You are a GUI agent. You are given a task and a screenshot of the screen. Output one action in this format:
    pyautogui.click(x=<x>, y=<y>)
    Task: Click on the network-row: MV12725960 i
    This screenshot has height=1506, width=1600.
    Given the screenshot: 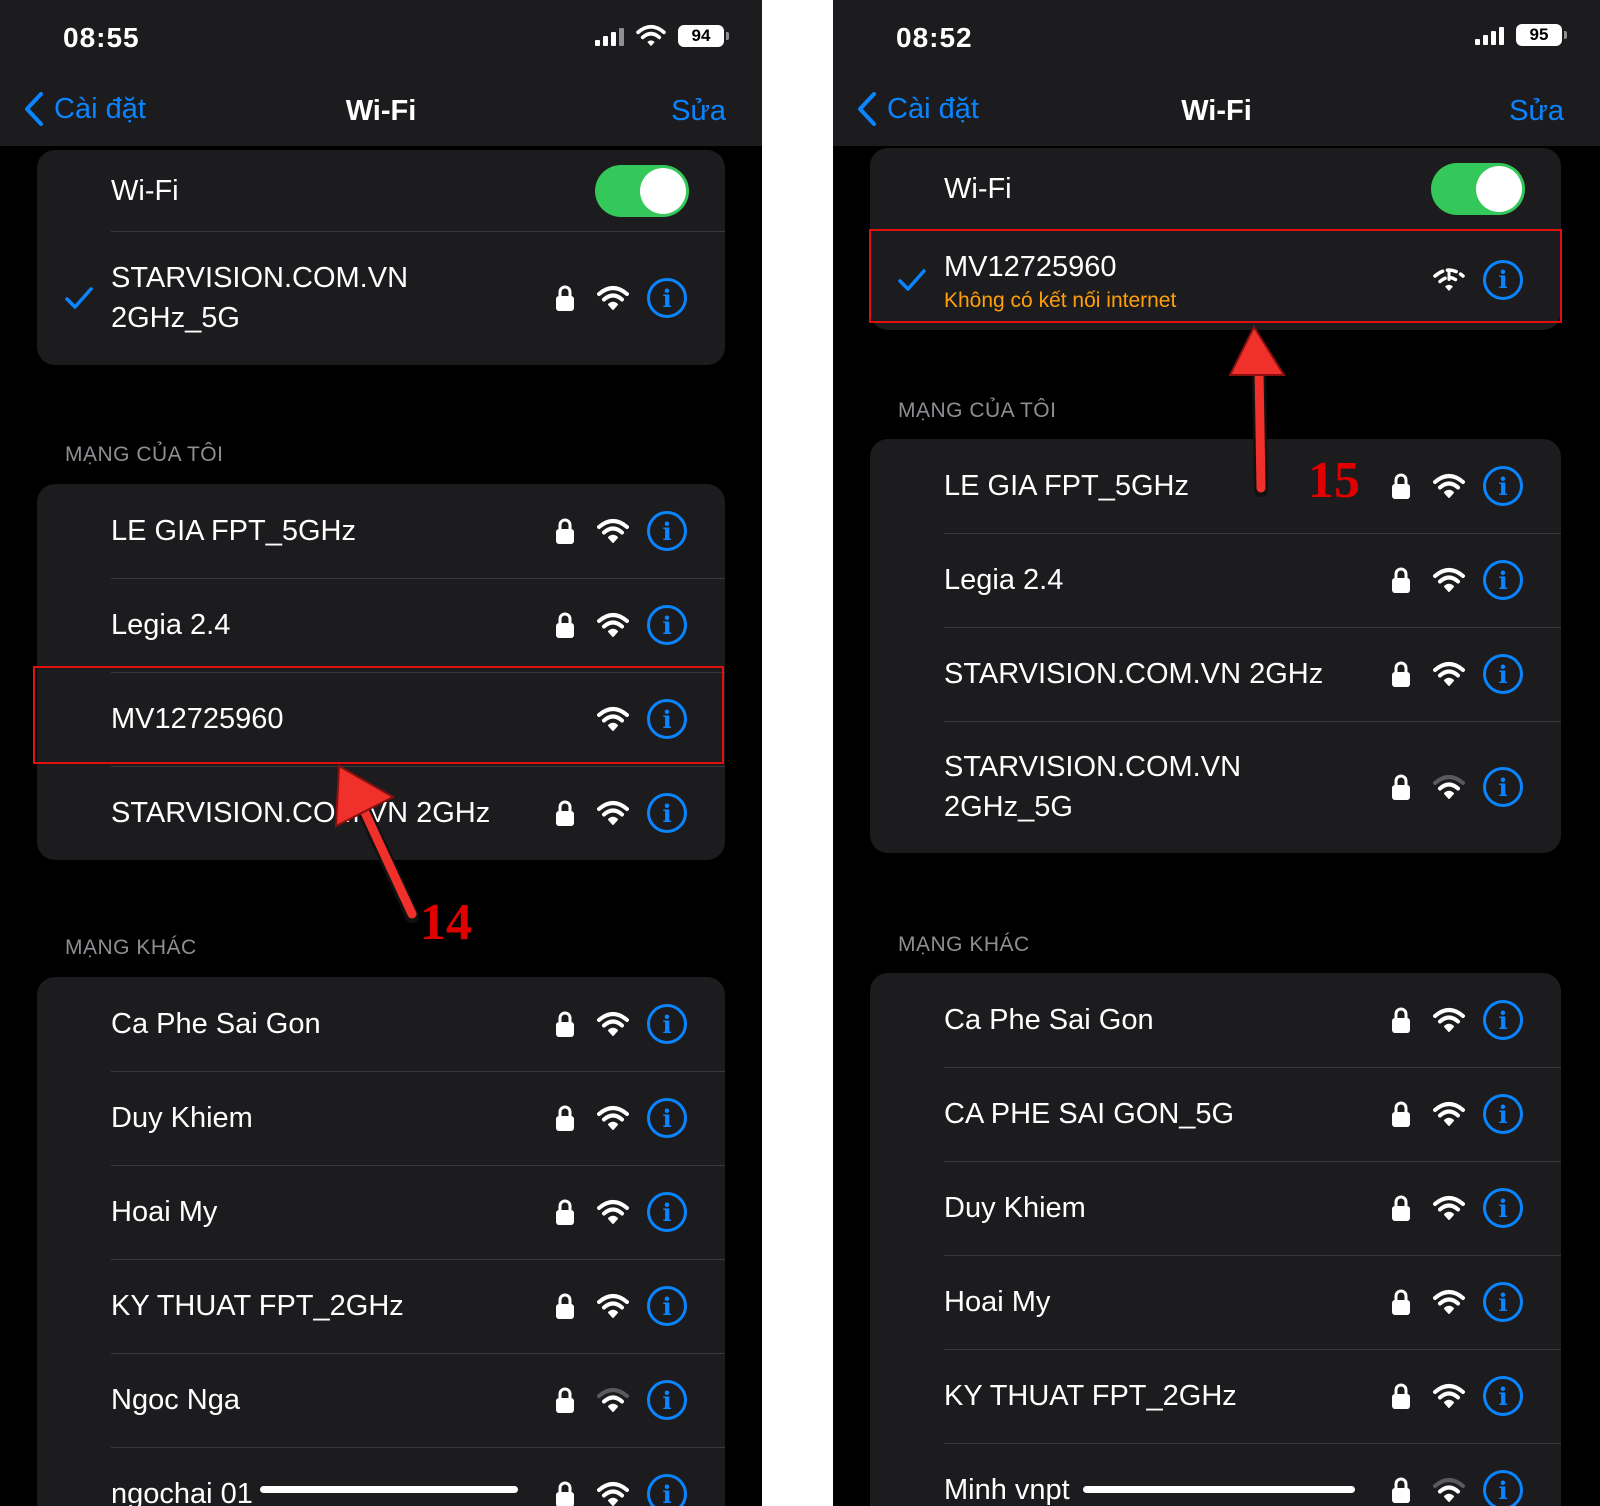 What is the action you would take?
    pyautogui.click(x=381, y=719)
    